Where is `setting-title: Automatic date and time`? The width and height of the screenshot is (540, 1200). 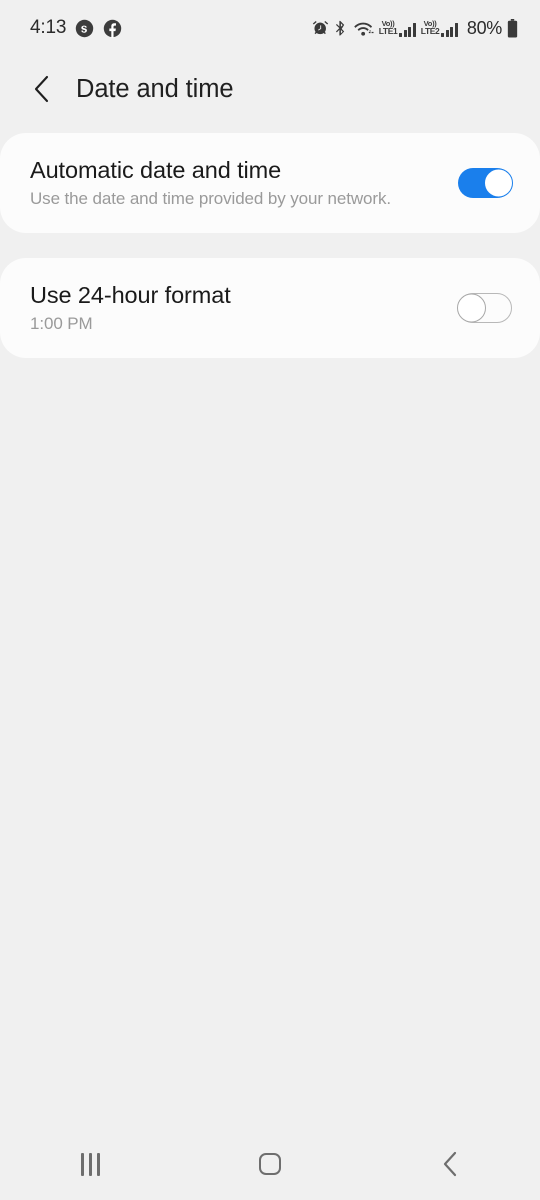
setting-title: Automatic date and time is located at coordinates (156, 169).